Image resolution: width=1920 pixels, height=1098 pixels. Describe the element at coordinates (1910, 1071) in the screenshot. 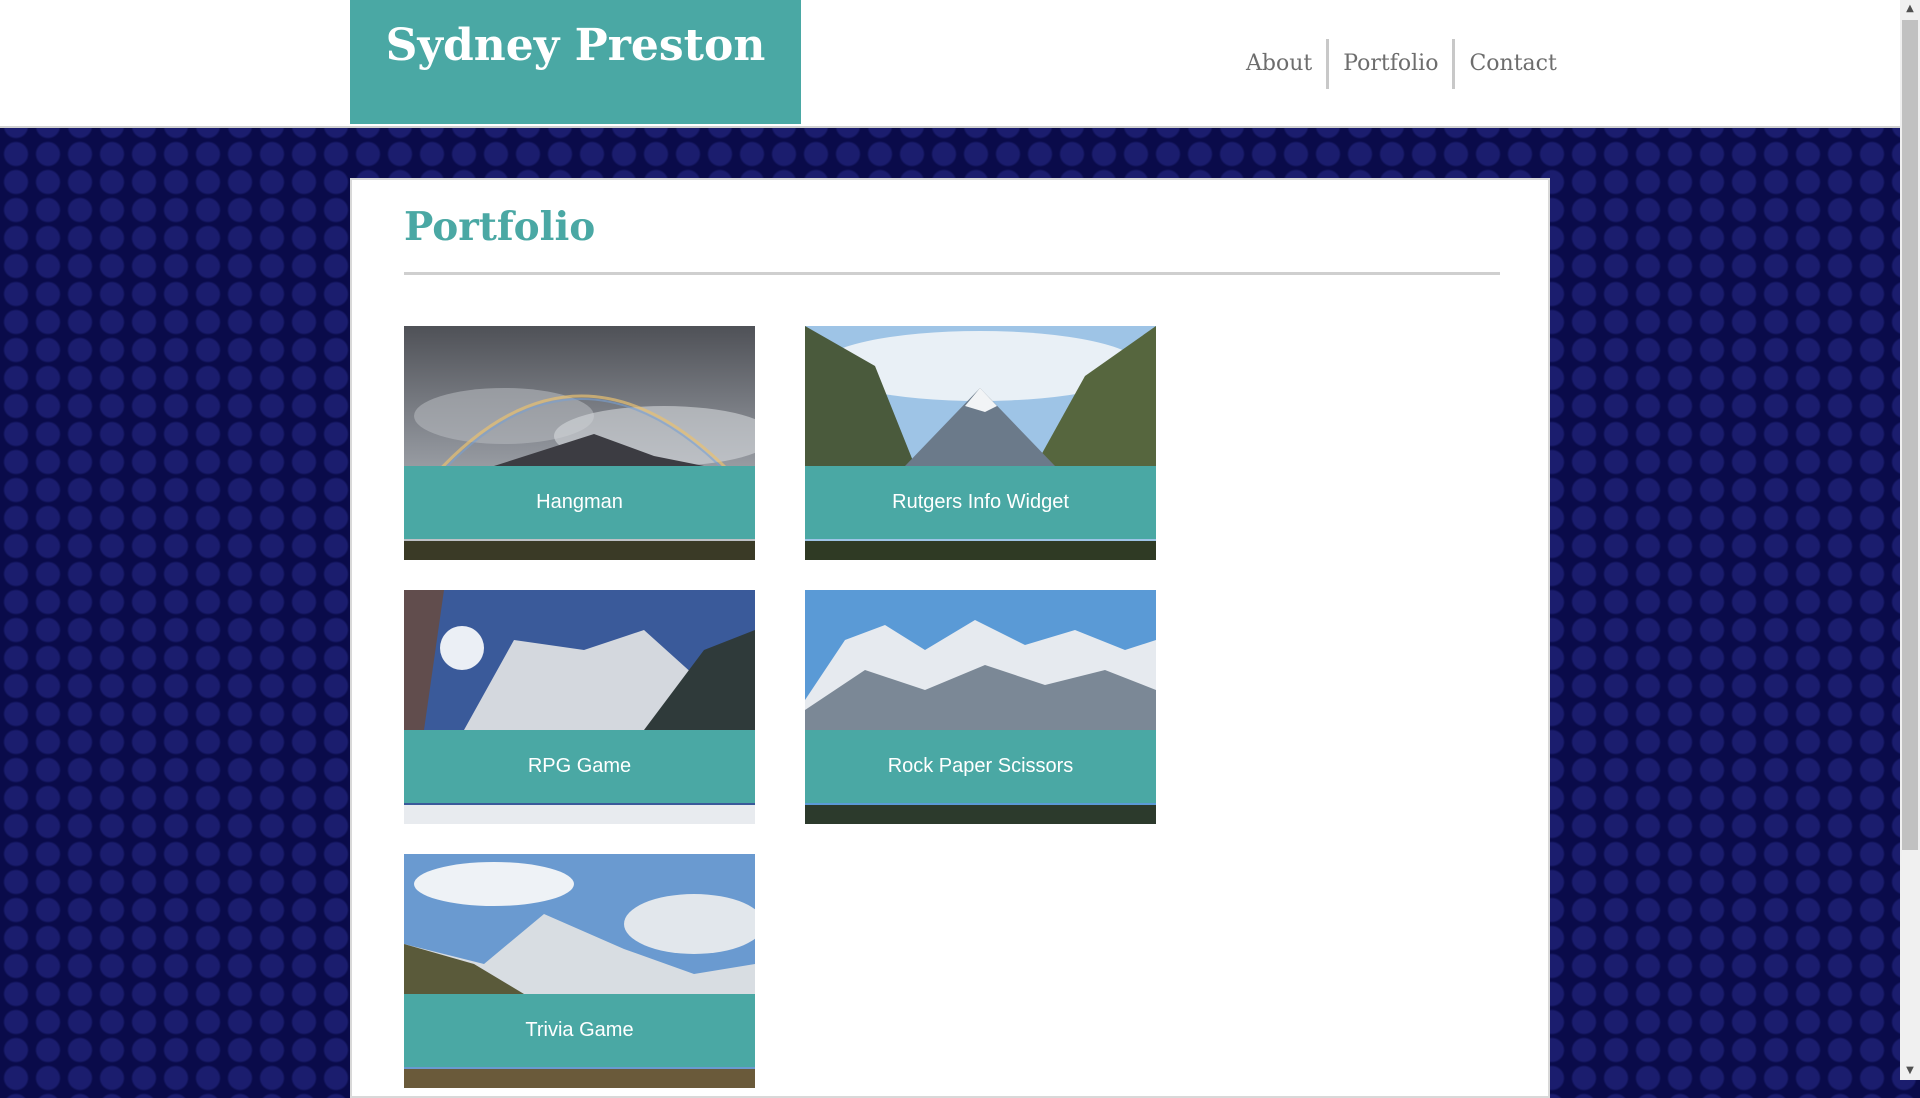

I see `scroll-down-arrow-icon: ▼` at that location.